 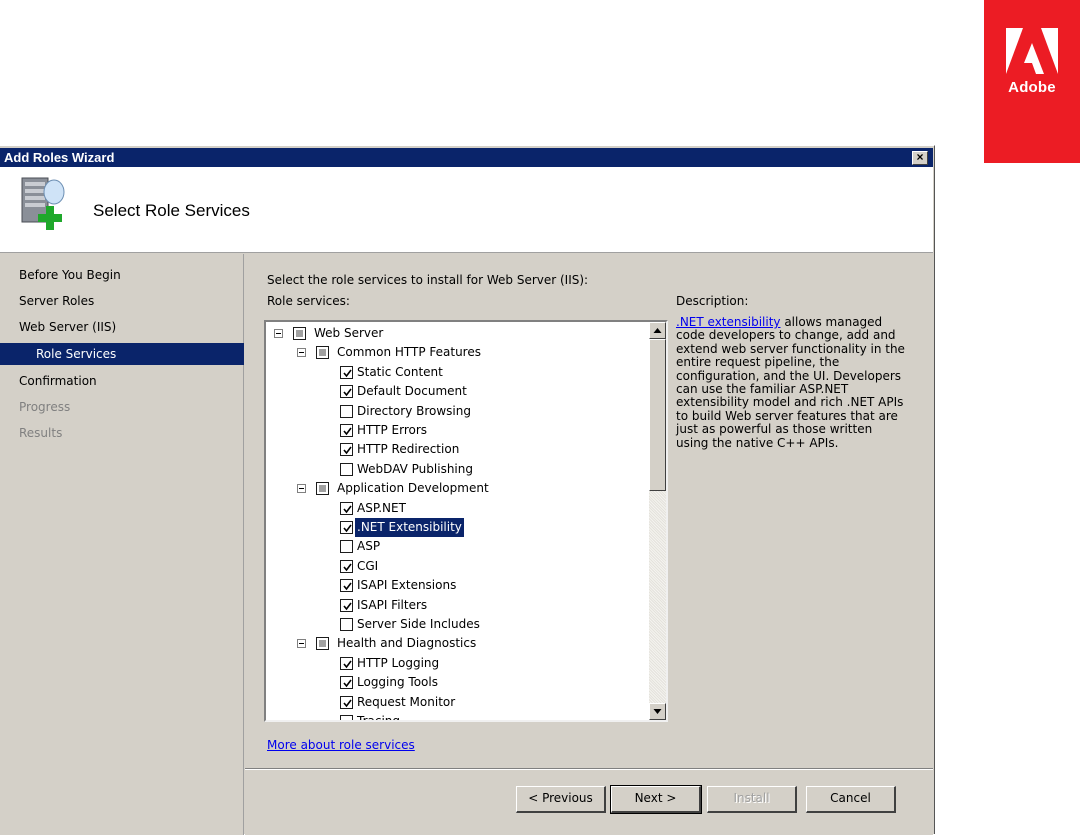 I want to click on wizard-header: Select Role Services, so click(x=466, y=210).